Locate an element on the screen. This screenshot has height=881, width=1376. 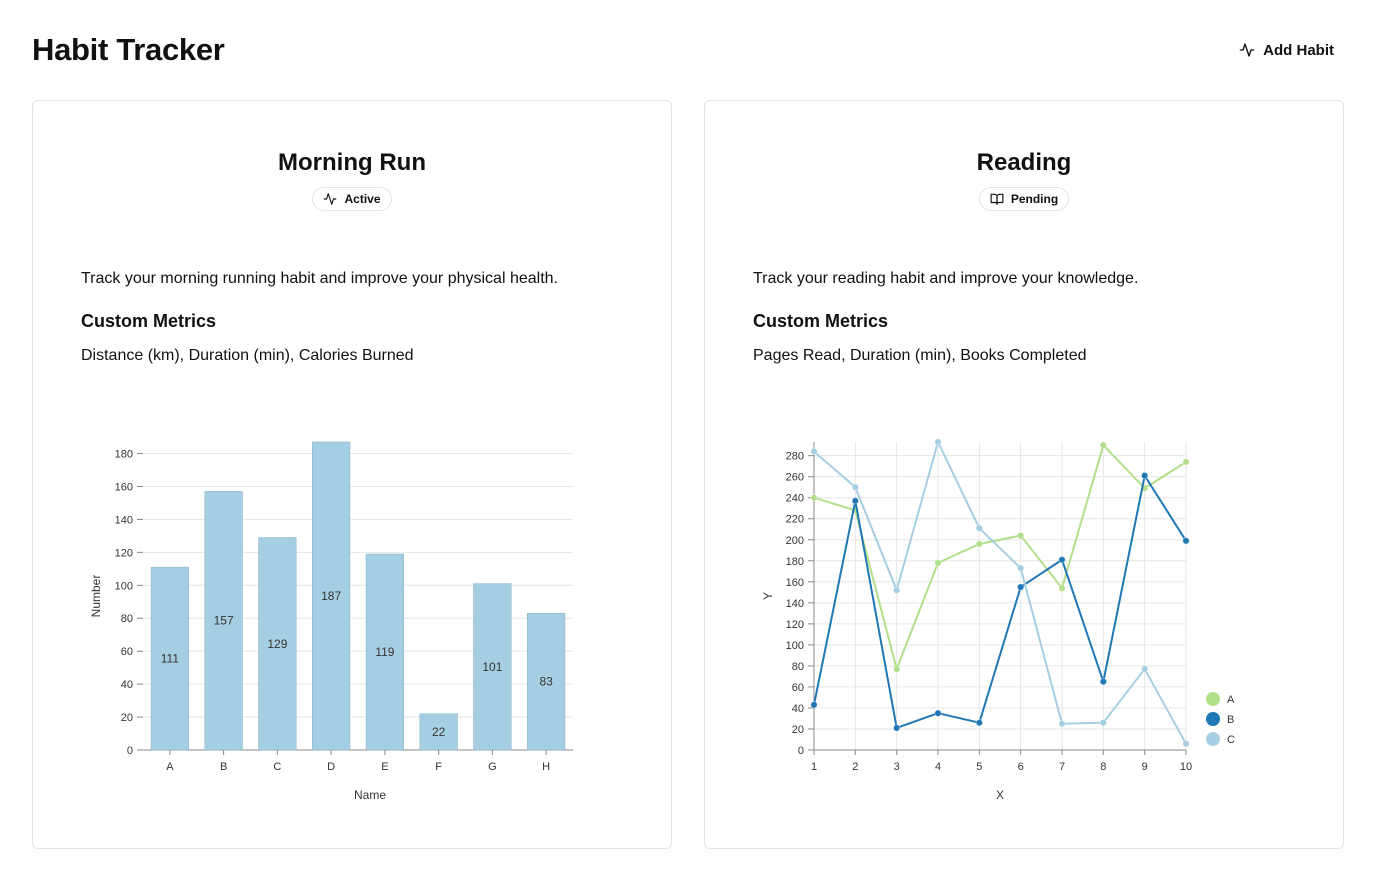
bar-data-label: 83 is located at coordinates (546, 682).